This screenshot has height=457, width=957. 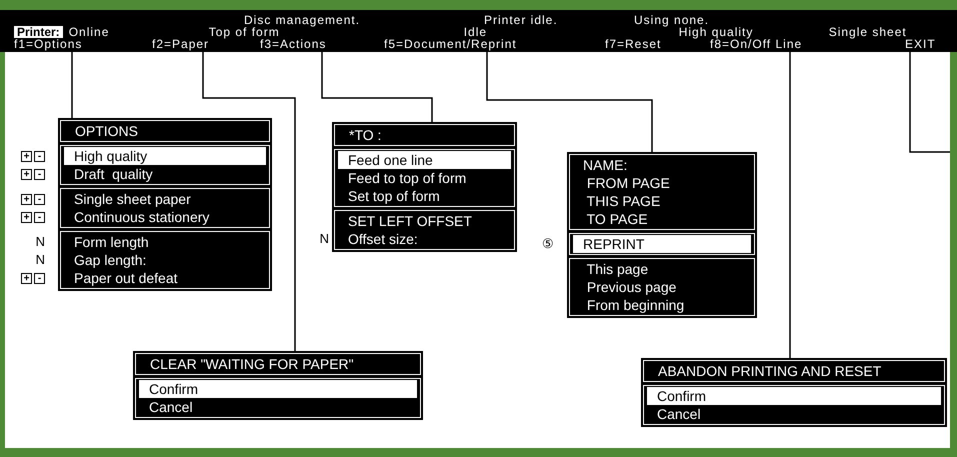 What do you see at coordinates (662, 269) in the screenshot?
I see `menu-item: This page` at bounding box center [662, 269].